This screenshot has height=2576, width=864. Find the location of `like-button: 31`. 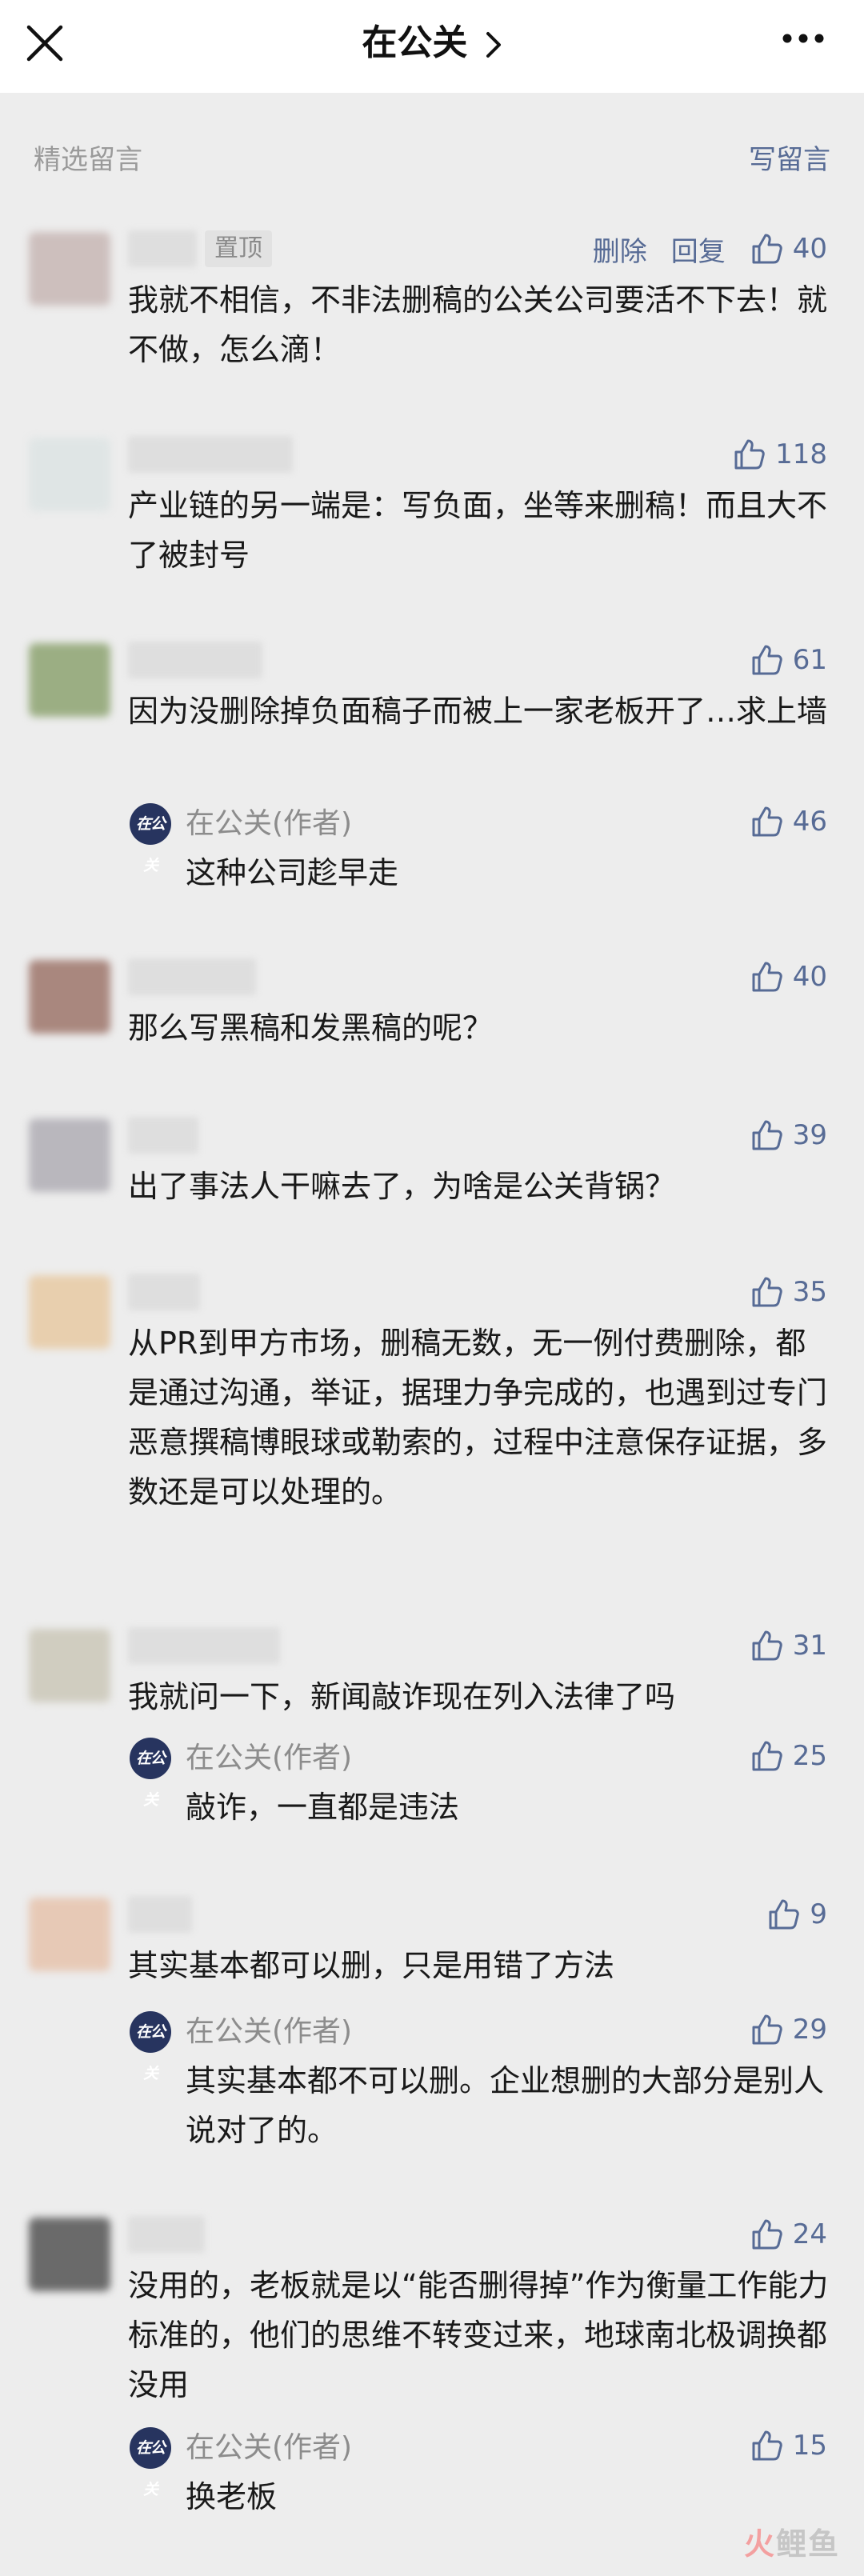

like-button: 31 is located at coordinates (788, 1645).